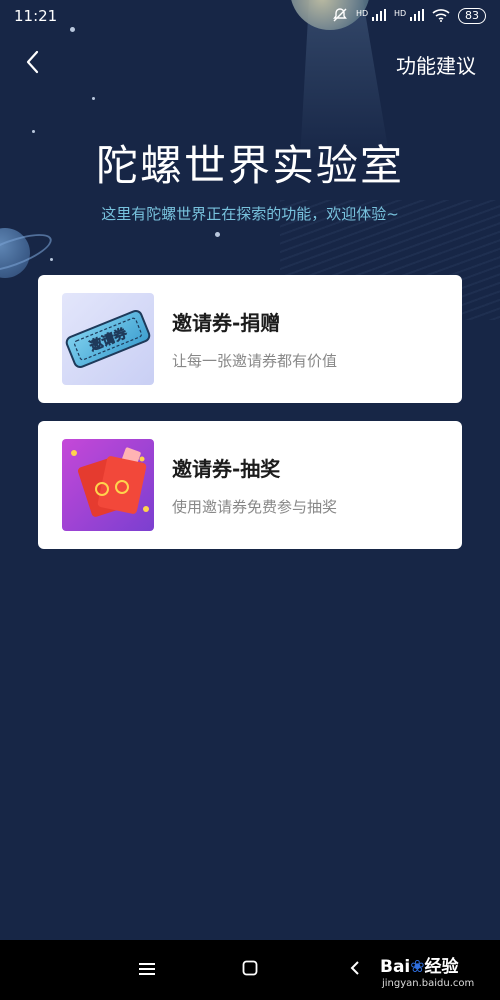 Image resolution: width=500 pixels, height=1000 pixels. What do you see at coordinates (472, 16) in the screenshot?
I see `battery-indicator: 83` at bounding box center [472, 16].